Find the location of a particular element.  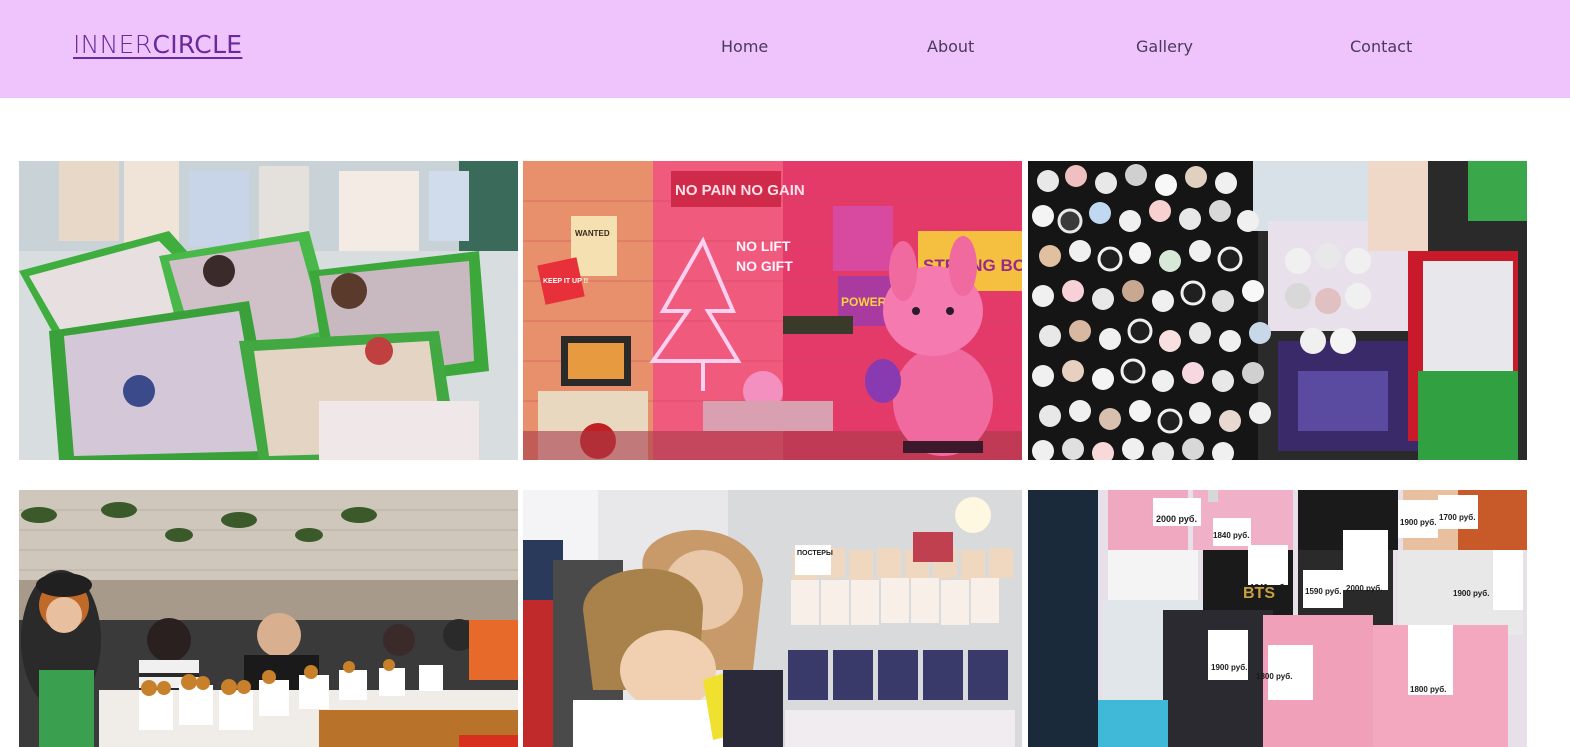

price-tag-1: 2000 руб. is located at coordinates (1176, 519).